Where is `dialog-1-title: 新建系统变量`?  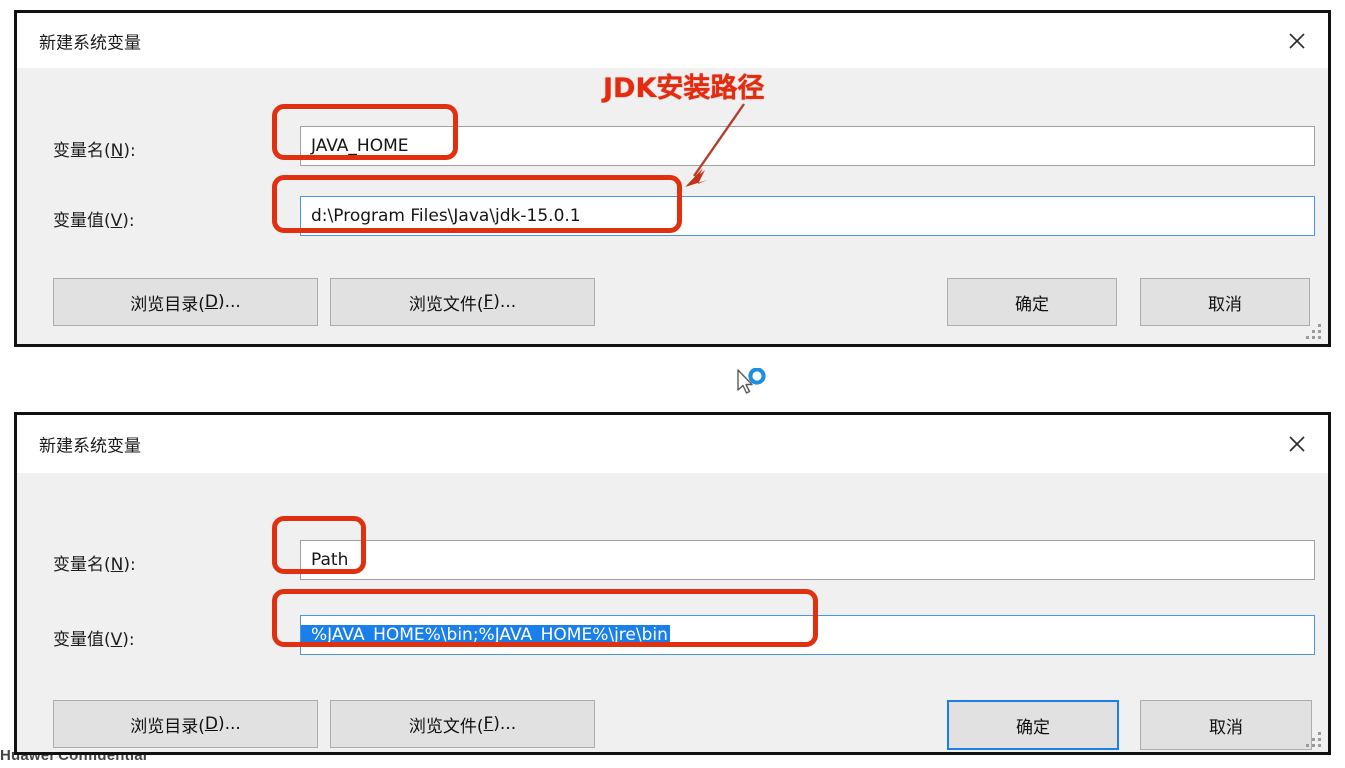 dialog-1-title: 新建系统变量 is located at coordinates (90, 43).